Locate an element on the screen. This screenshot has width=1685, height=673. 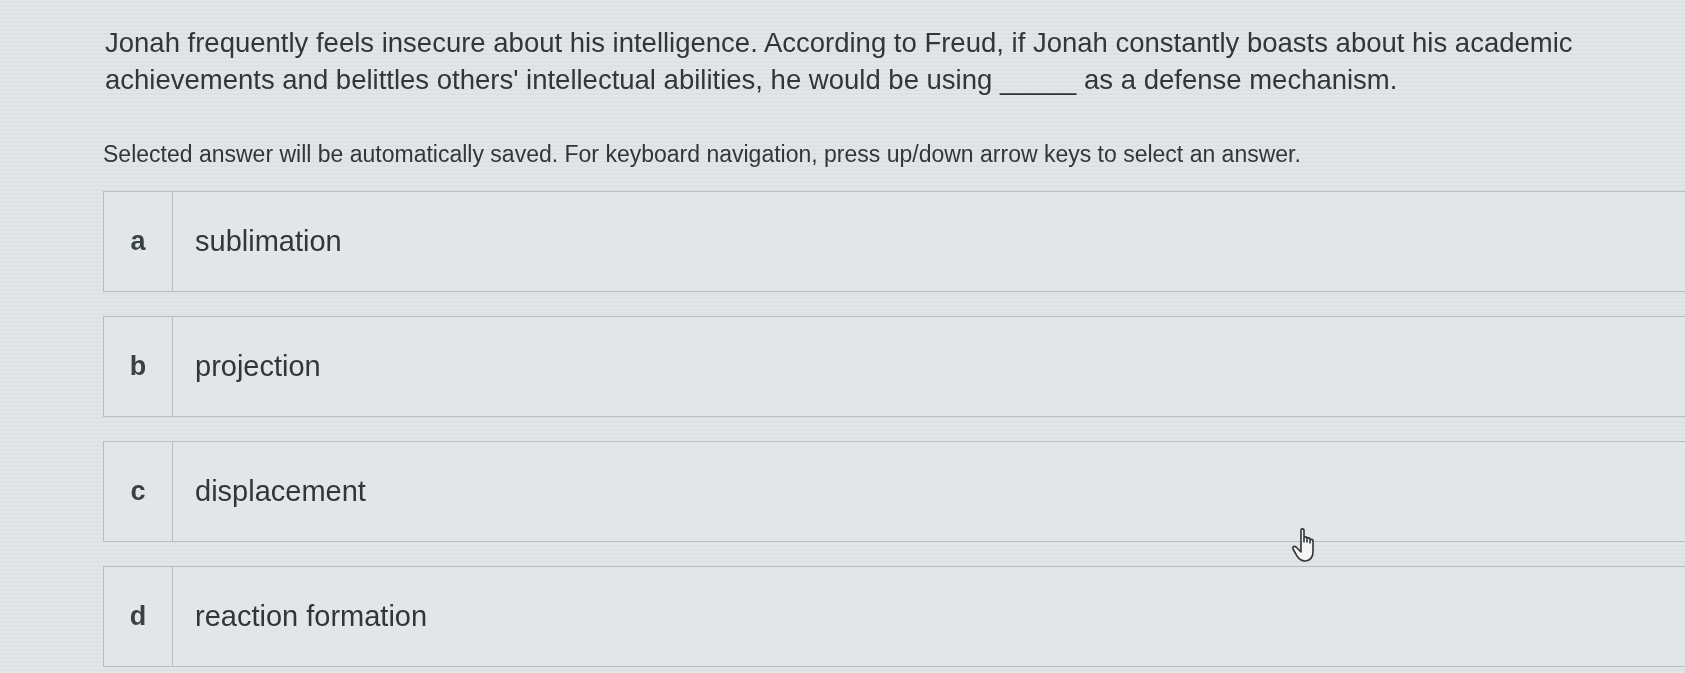
question-text: Jonah frequently feels insecure about his intelligence. According to Freud, if Jonah constantly boasts about his academic achievements and belittles others' intellectual abilities, he would be using _____ as a defense mechanism. is located at coordinates (839, 61).